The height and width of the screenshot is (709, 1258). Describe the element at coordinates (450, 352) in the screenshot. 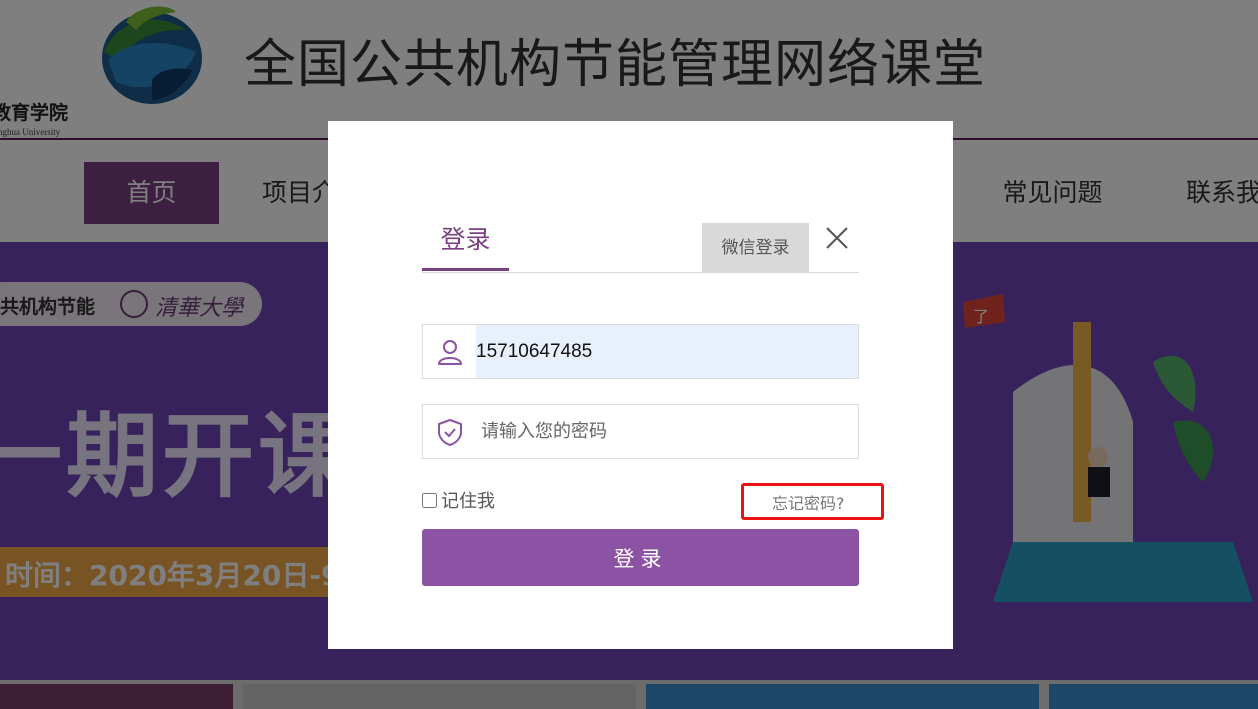

I see `user-icon` at that location.